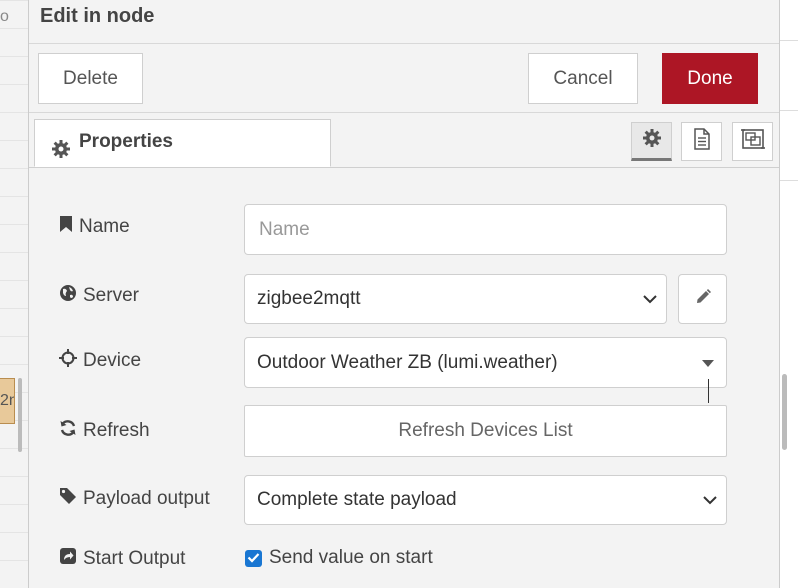 This screenshot has height=588, width=798. I want to click on payload-label: Payload output, so click(146, 498).